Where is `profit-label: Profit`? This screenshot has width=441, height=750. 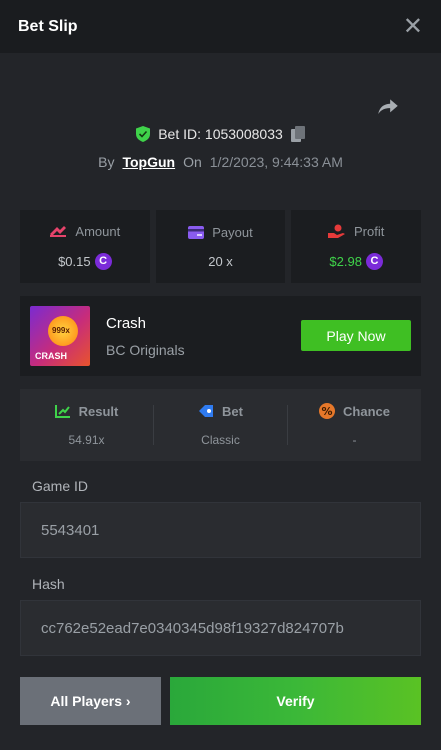
profit-label: Profit is located at coordinates (369, 231).